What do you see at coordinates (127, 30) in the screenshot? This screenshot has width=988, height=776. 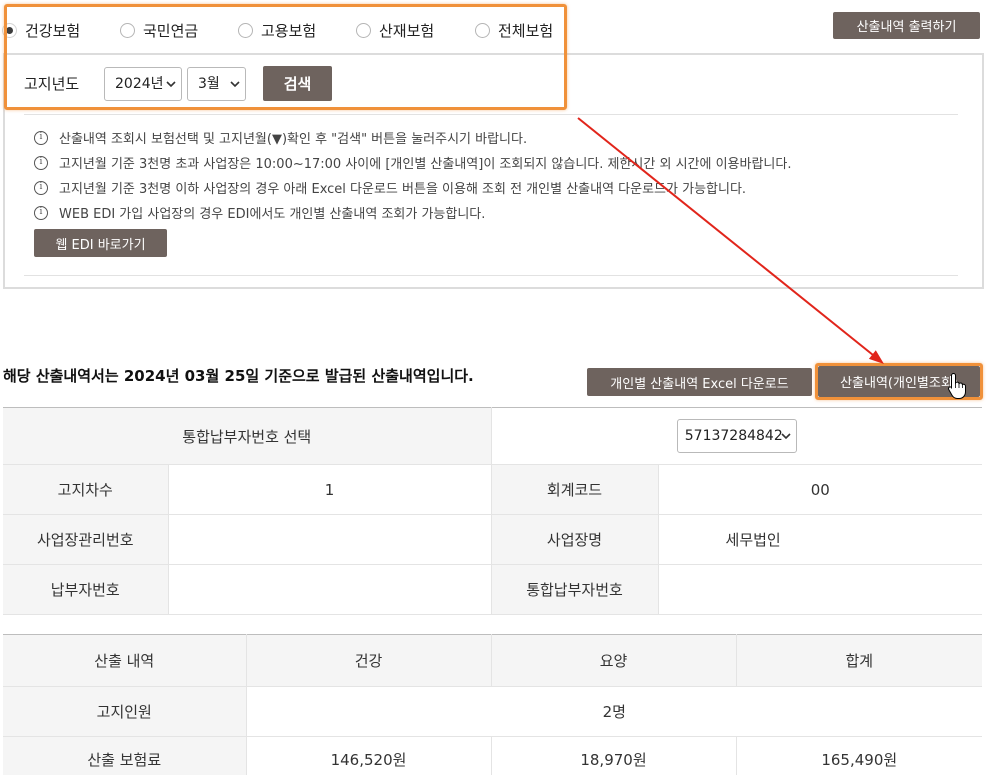 I see `radio-button-national-pension` at bounding box center [127, 30].